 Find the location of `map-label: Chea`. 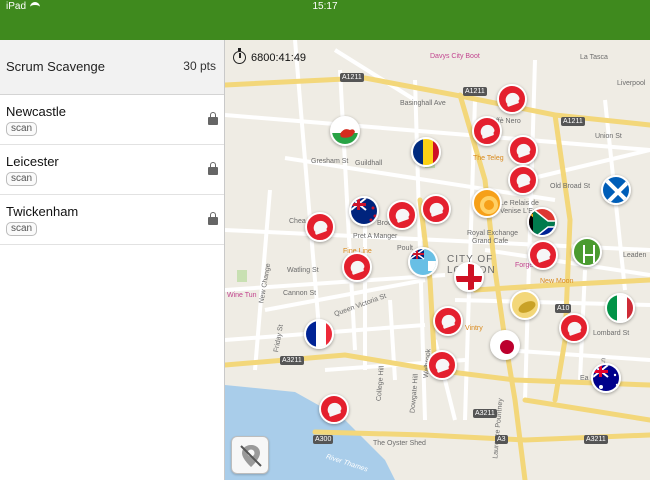

map-label: Chea is located at coordinates (297, 221).